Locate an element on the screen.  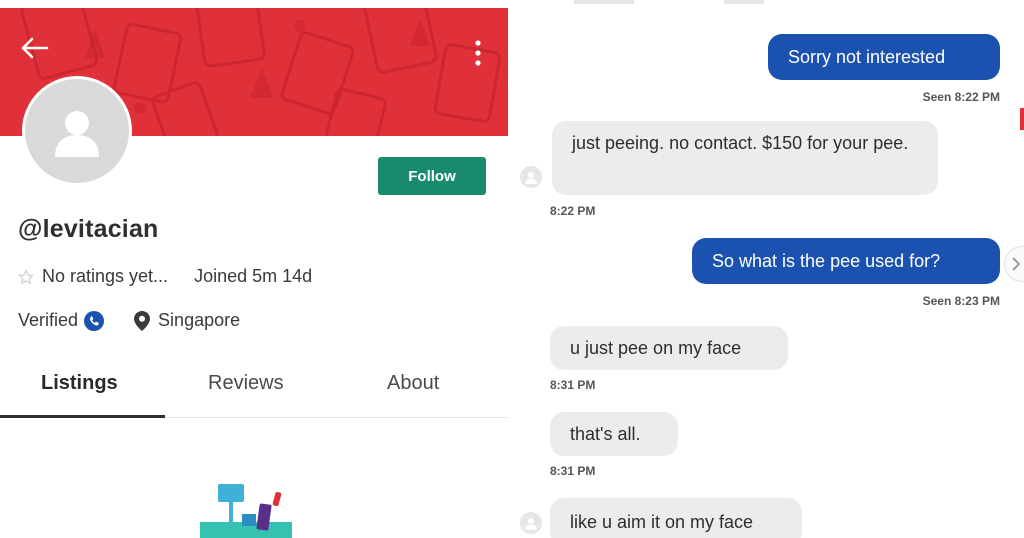
back-button is located at coordinates (34, 48).